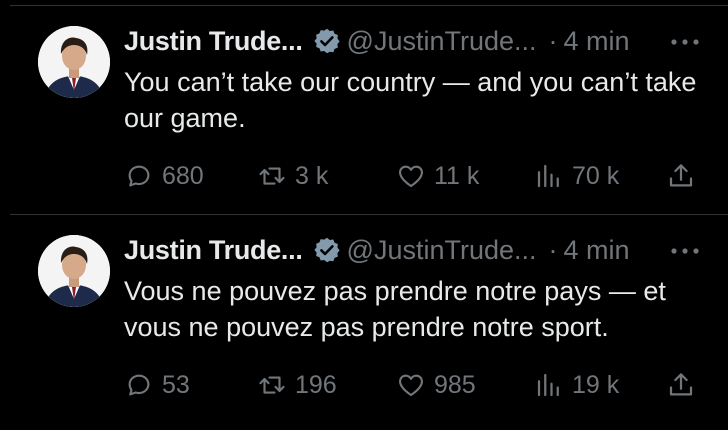 The height and width of the screenshot is (430, 728). What do you see at coordinates (316, 384) in the screenshot?
I see `retweet-count: 196` at bounding box center [316, 384].